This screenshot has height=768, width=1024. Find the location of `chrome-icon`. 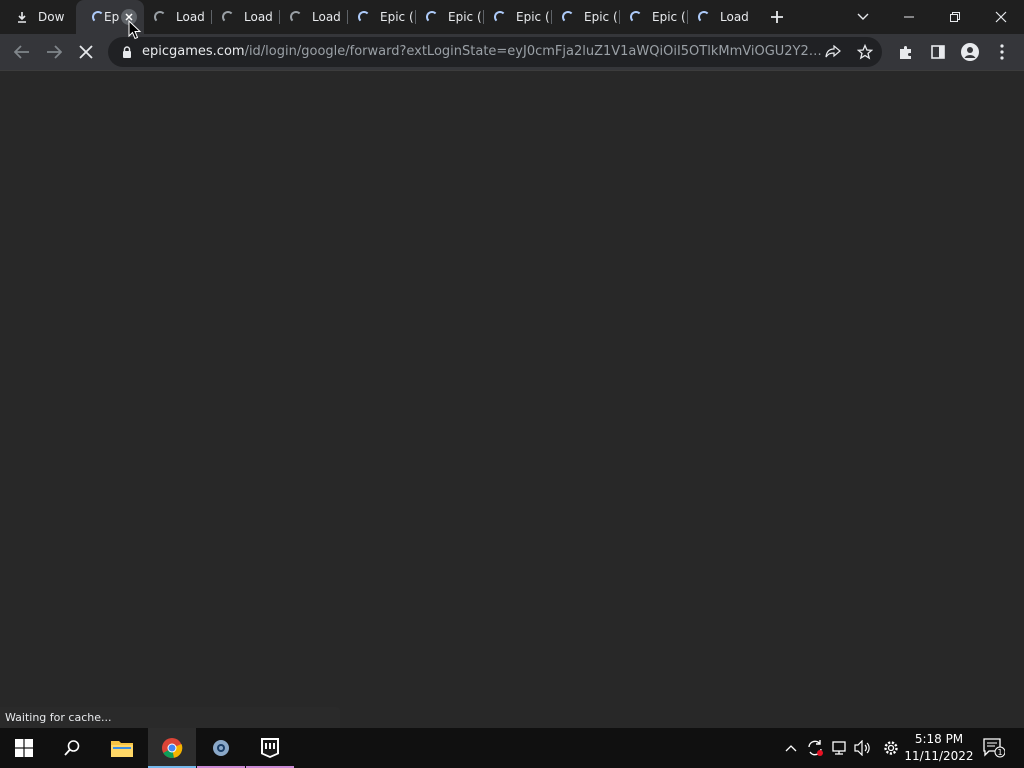

chrome-icon is located at coordinates (172, 748).